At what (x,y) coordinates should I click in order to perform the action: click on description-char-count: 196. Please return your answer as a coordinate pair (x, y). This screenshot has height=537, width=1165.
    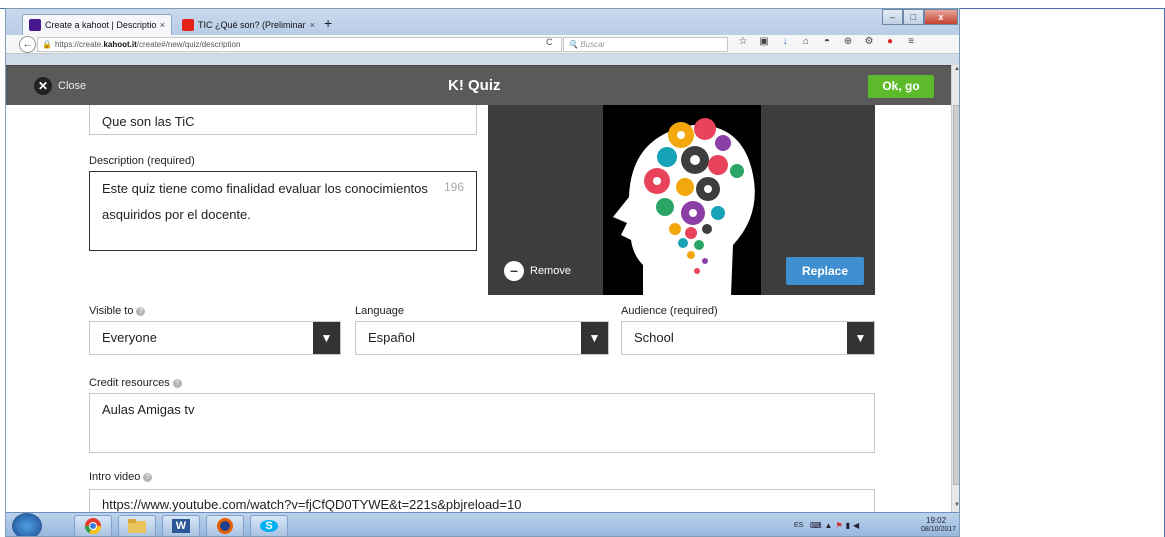
    Looking at the image, I should click on (454, 187).